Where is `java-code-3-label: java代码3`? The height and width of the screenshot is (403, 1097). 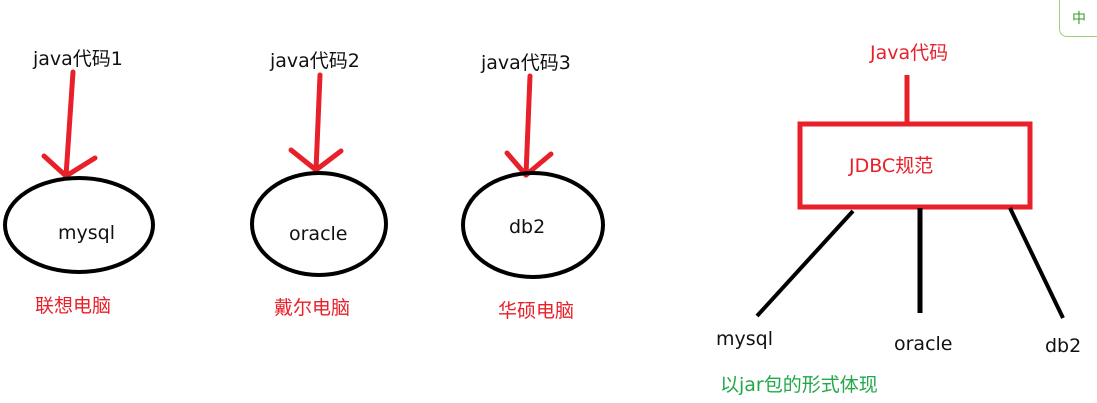 java-code-3-label: java代码3 is located at coordinates (526, 63).